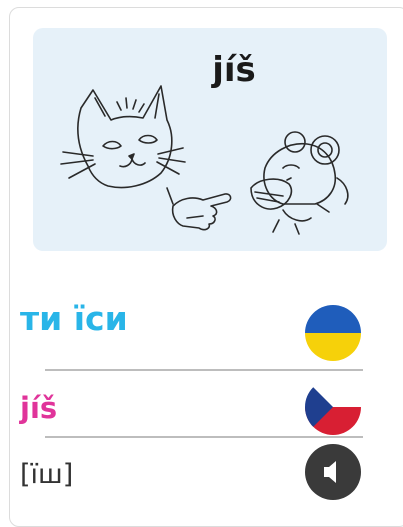 This screenshot has height=527, width=403. I want to click on illustration-word: jíš, so click(234, 70).